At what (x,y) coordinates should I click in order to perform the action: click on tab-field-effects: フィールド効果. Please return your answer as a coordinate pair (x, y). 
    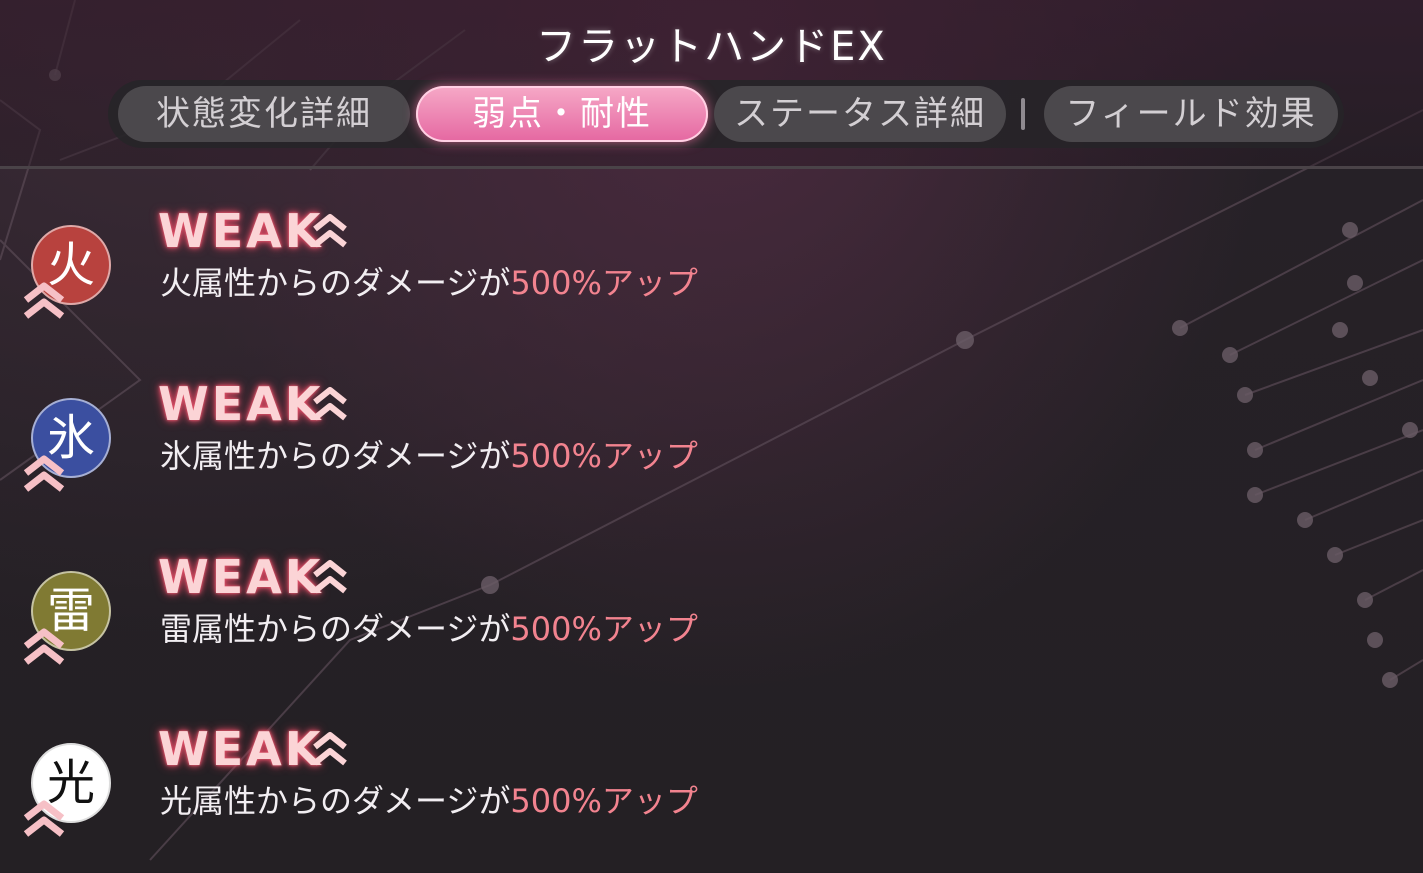
    Looking at the image, I should click on (1191, 114).